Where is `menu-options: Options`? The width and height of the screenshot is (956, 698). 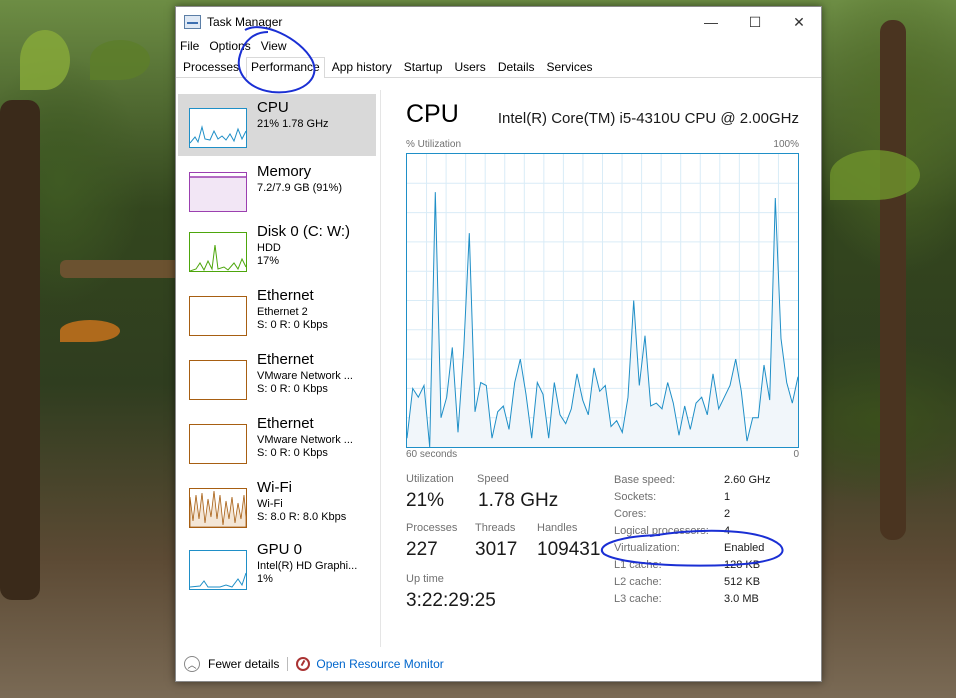
menu-options: Options is located at coordinates (229, 46).